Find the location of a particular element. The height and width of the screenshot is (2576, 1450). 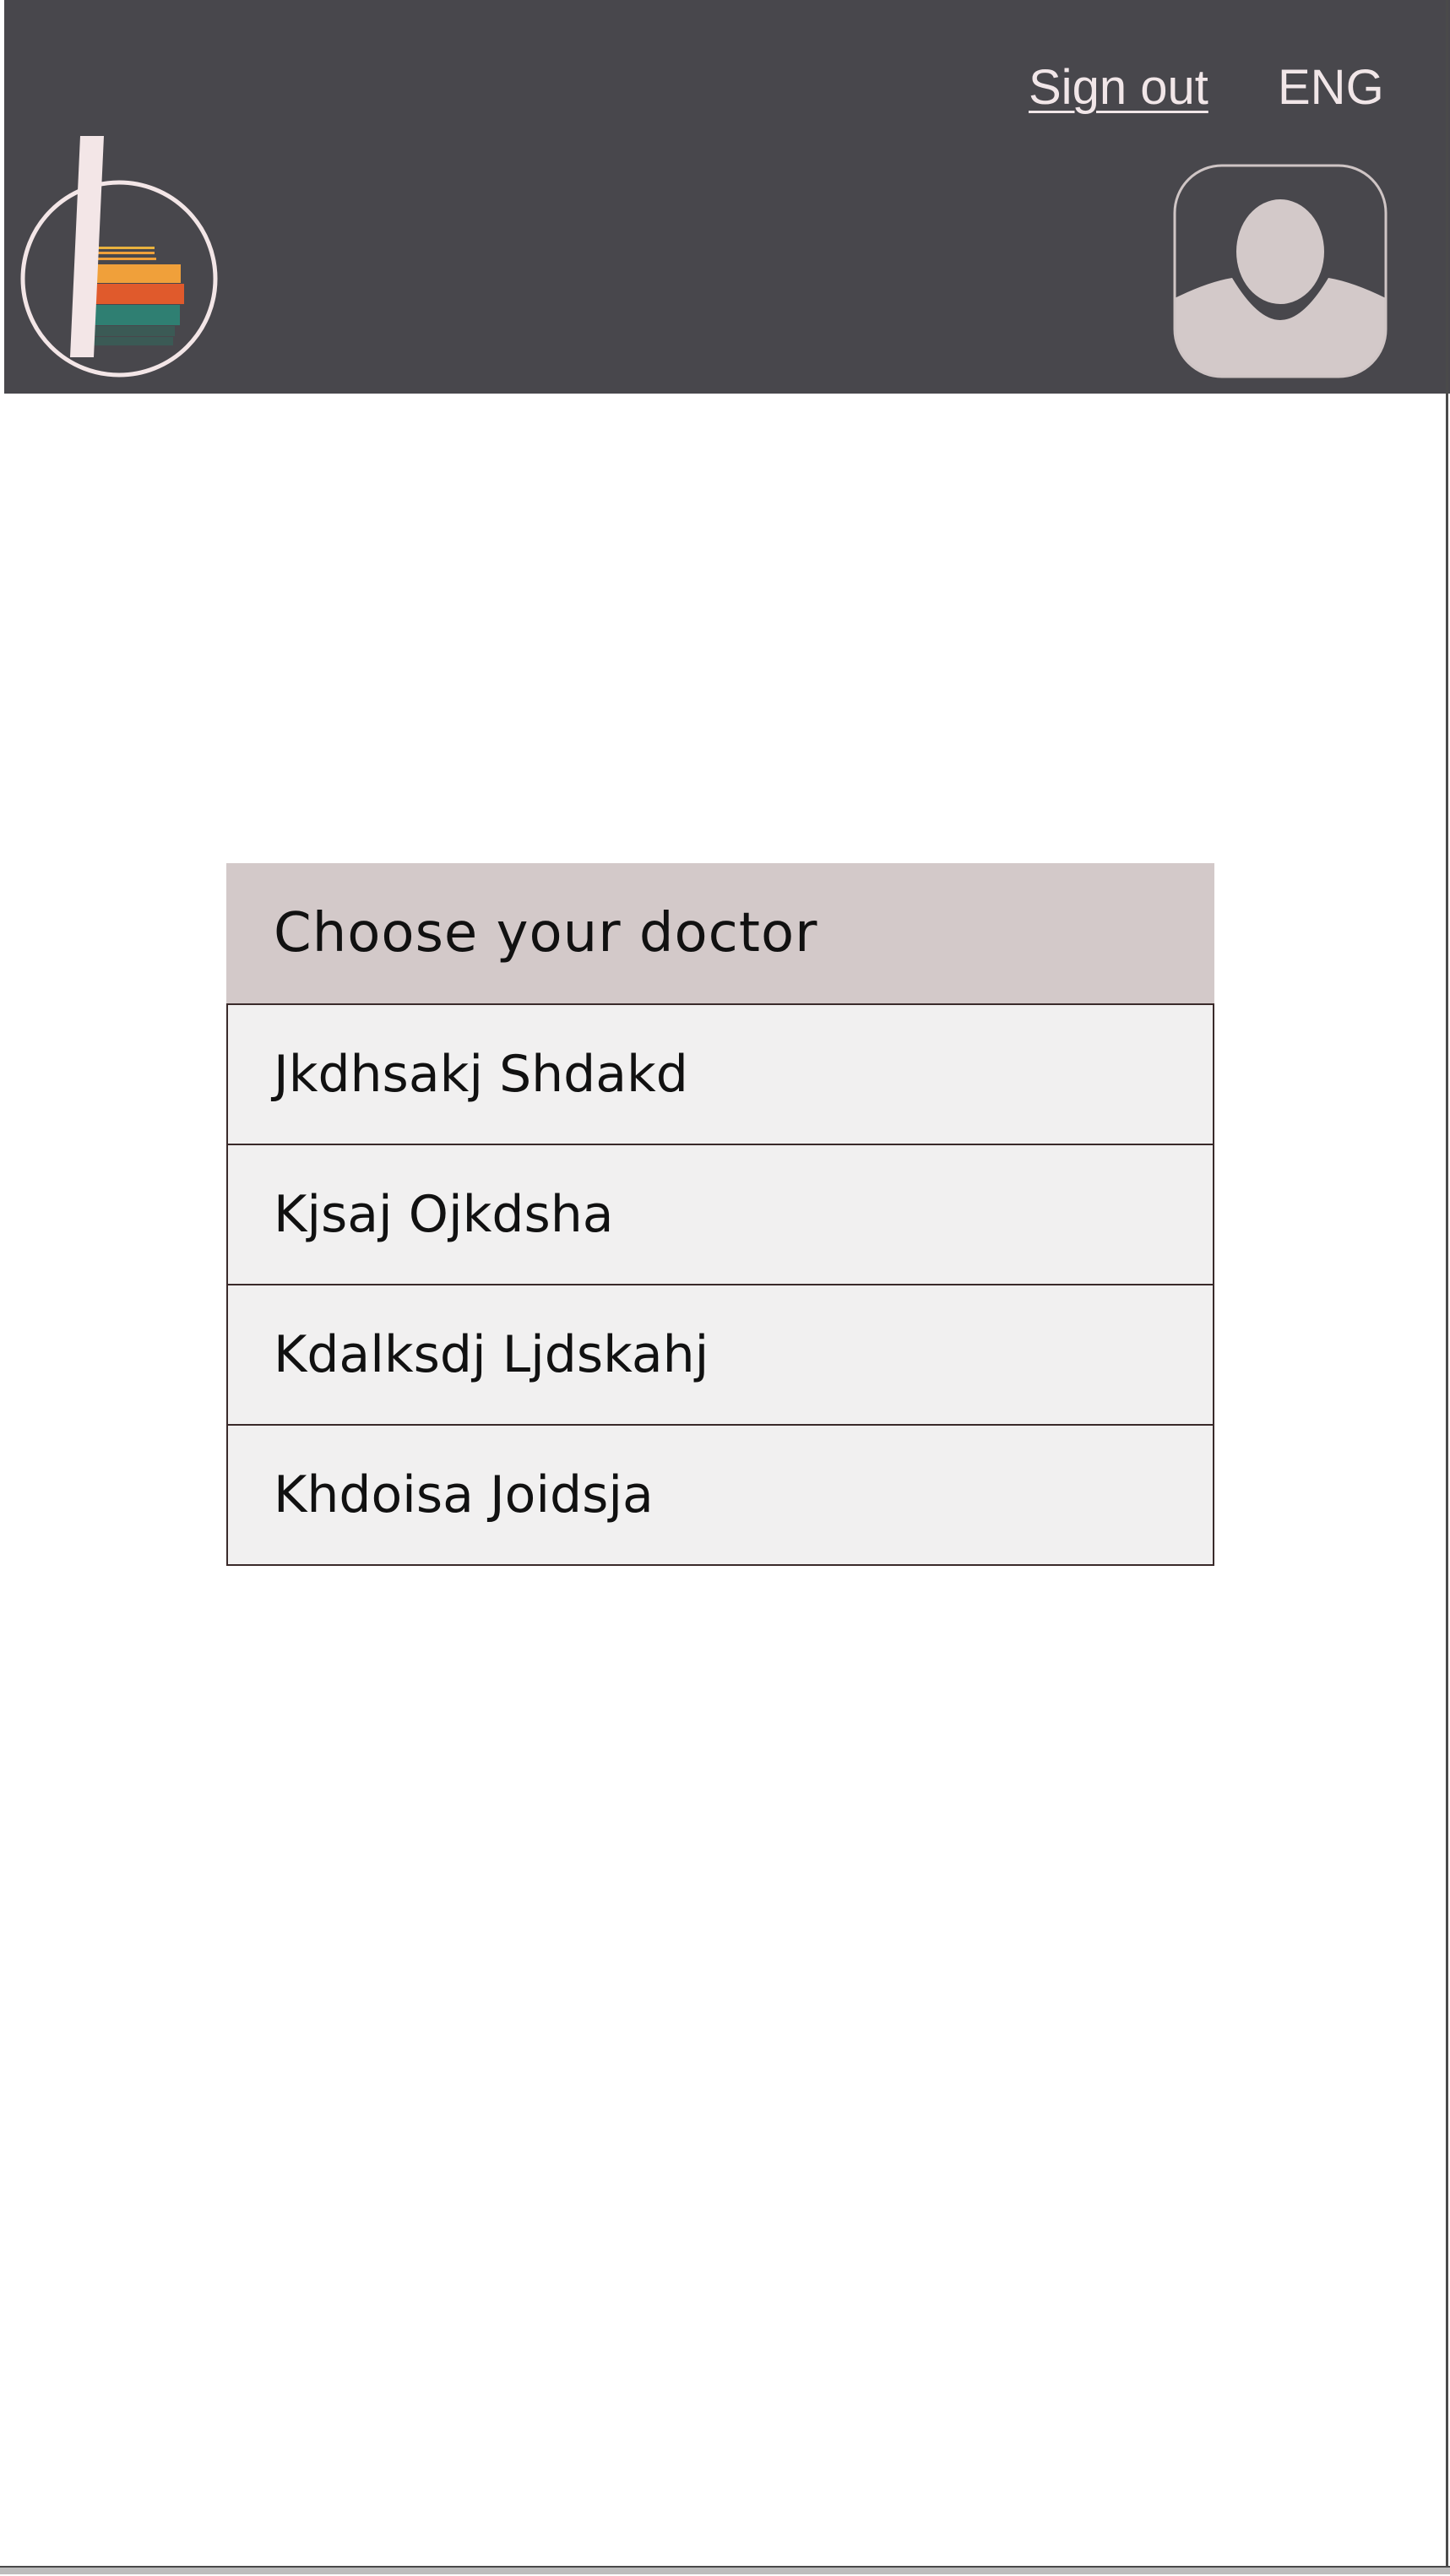

language-selector: ENG is located at coordinates (1331, 87).